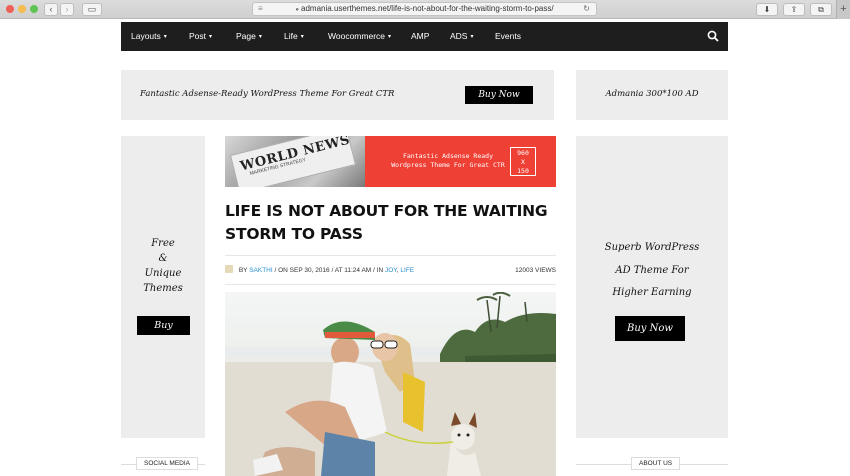 The height and width of the screenshot is (476, 850). Describe the element at coordinates (249, 36) in the screenshot. I see `nav-item-page: Page ▾` at that location.